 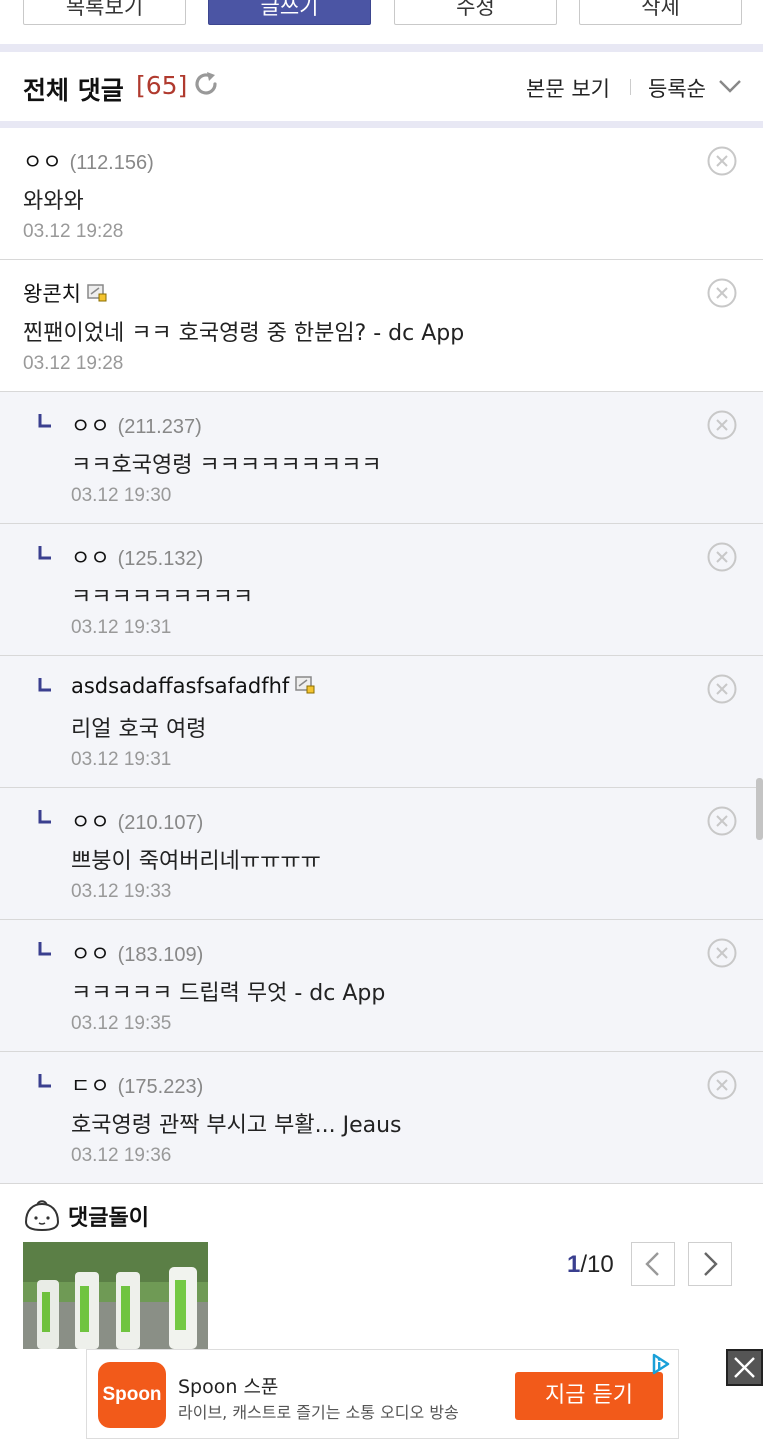 What do you see at coordinates (160, 559) in the screenshot?
I see `author-ip: (125.132)` at bounding box center [160, 559].